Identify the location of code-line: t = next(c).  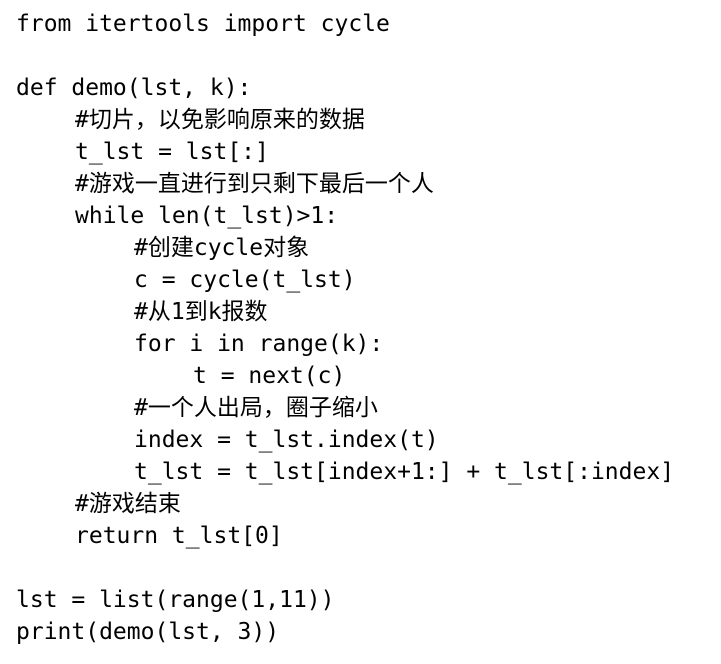
(269, 376).